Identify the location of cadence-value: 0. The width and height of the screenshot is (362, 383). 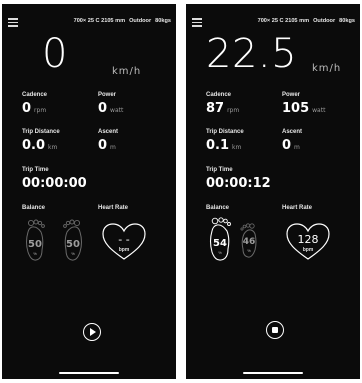
(27, 108).